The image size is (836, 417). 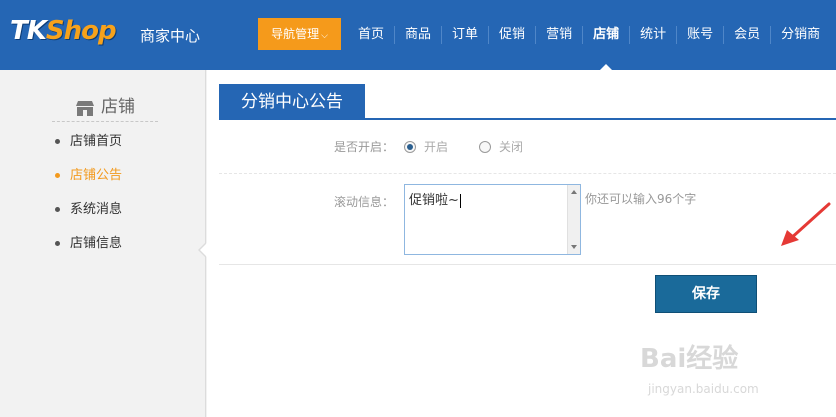 What do you see at coordinates (689, 359) in the screenshot?
I see `baidu-watermark: Bai经验` at bounding box center [689, 359].